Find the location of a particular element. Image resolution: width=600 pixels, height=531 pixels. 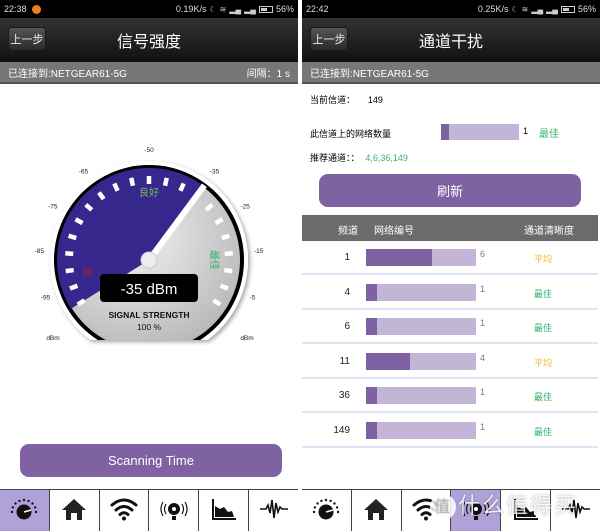

network-count: 4 is located at coordinates (483, 357).